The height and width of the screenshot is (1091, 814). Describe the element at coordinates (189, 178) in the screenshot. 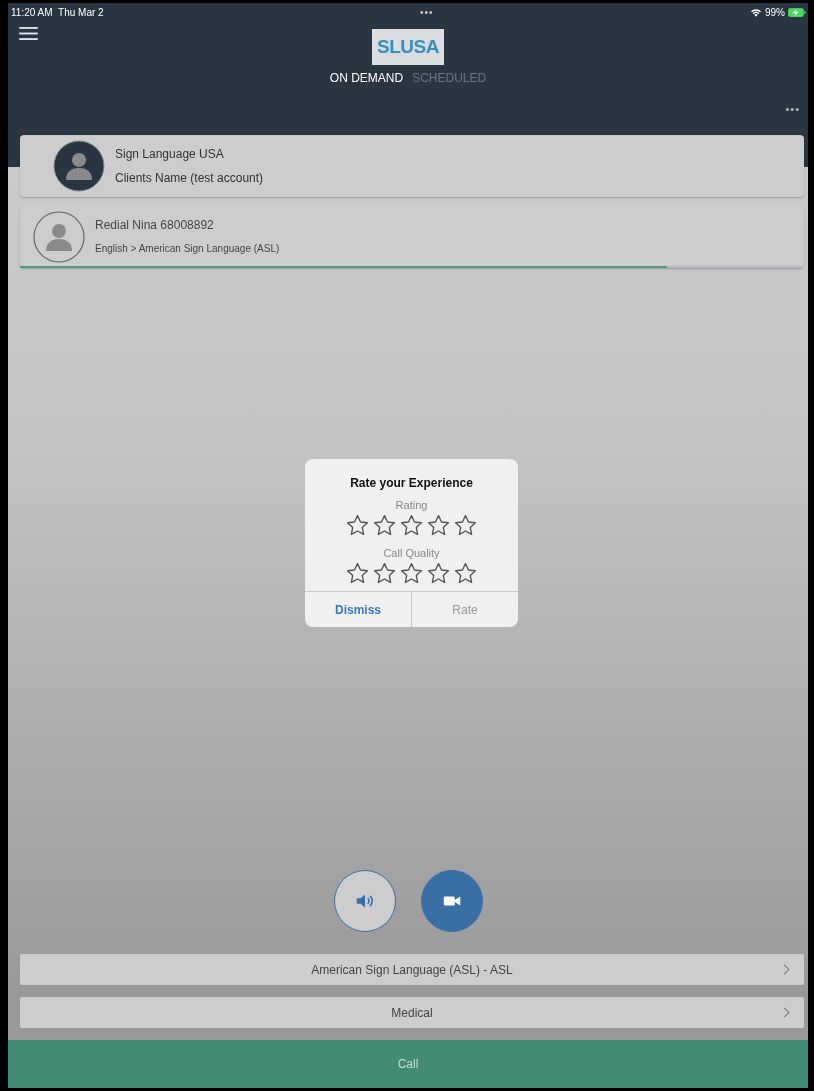

I see `client-name: Clients Name (test account)` at that location.